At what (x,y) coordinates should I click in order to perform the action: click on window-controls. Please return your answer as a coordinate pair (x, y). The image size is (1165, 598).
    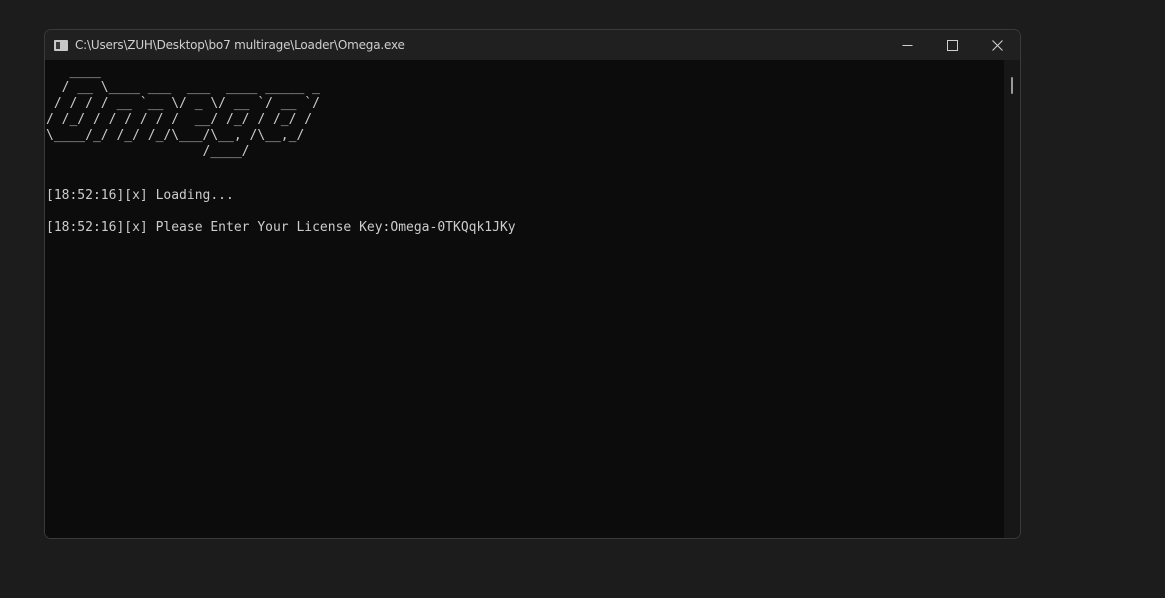
    Looking at the image, I should click on (952, 45).